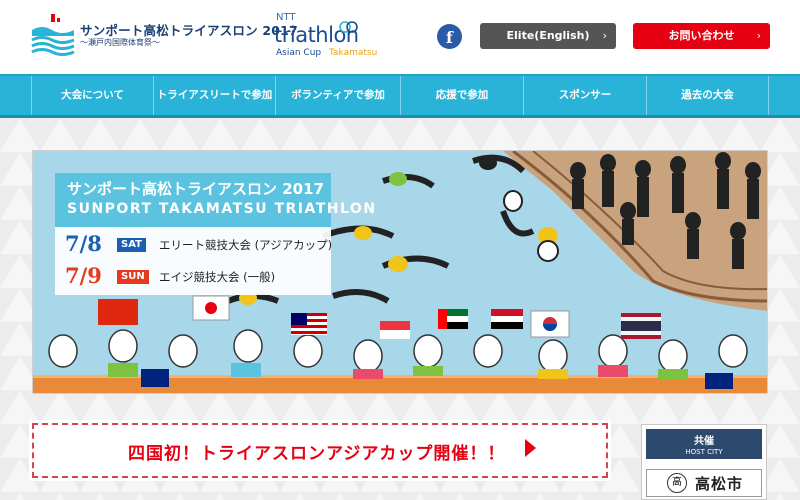 This screenshot has height=500, width=800. Describe the element at coordinates (337, 95) in the screenshot. I see `nav-item-volunteer: ボランティアで参加` at that location.